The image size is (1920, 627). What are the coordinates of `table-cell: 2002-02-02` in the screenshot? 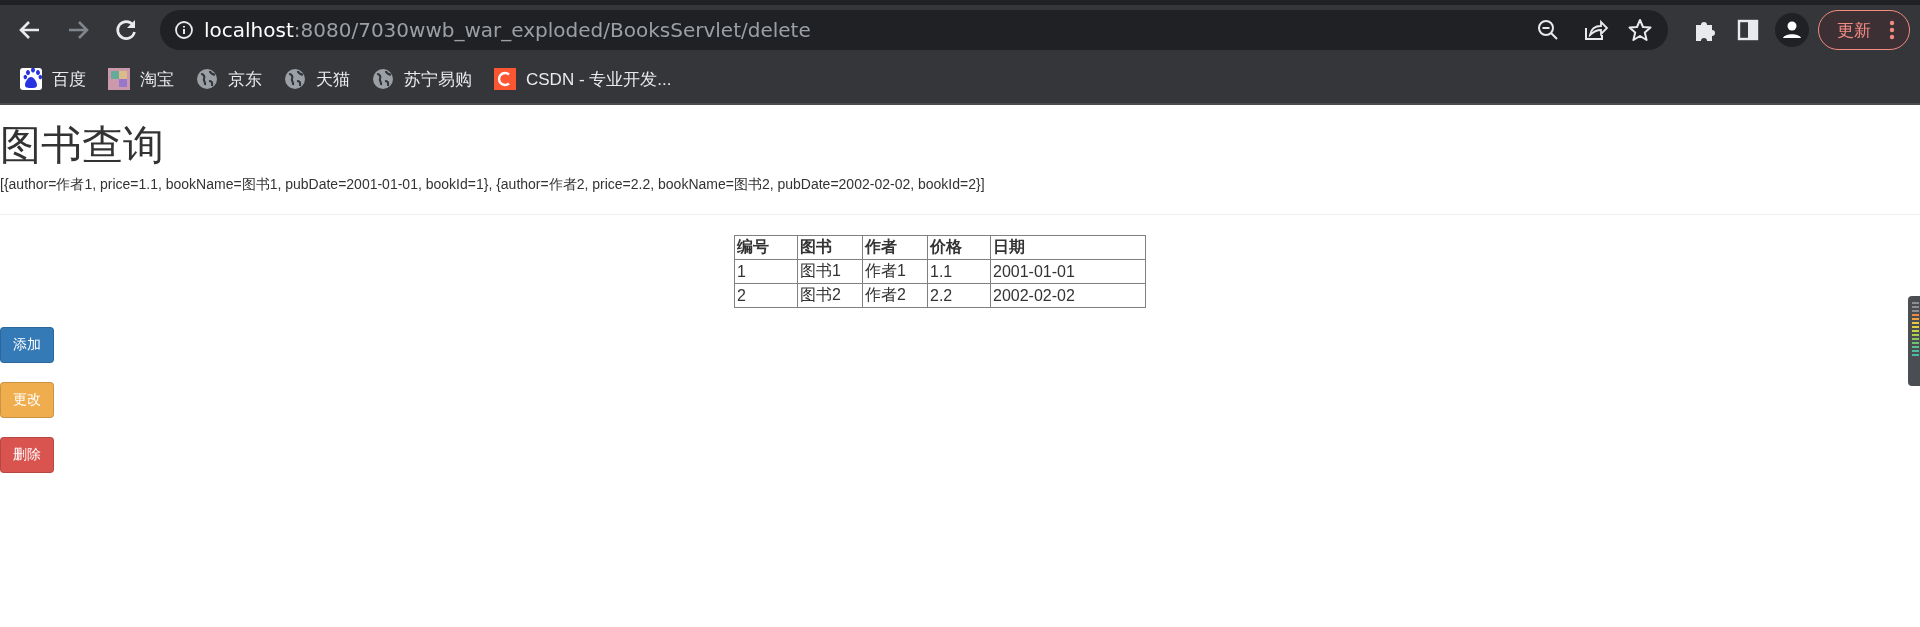 It's located at (1068, 295).